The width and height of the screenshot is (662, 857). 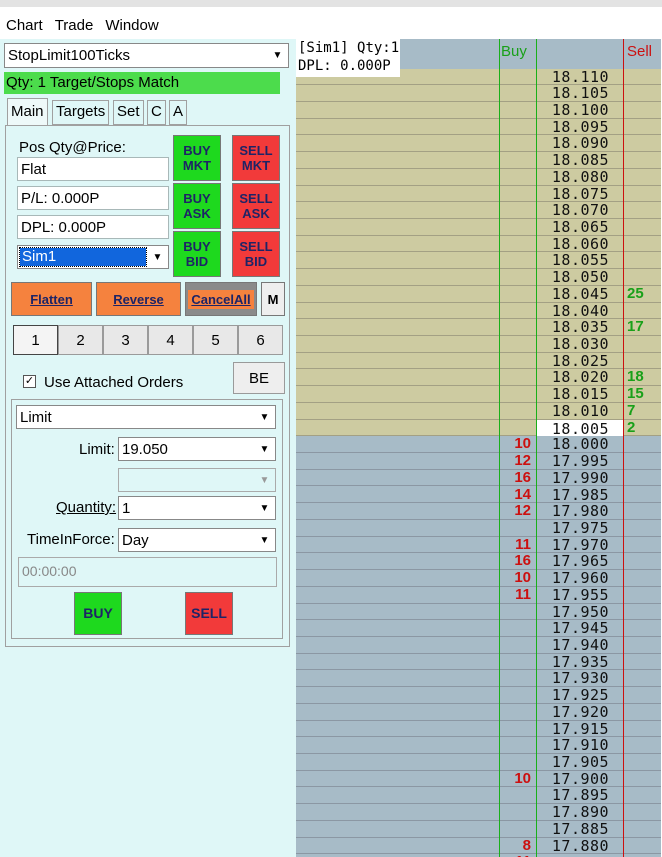 I want to click on qty-preset-5: 5, so click(x=215, y=340).